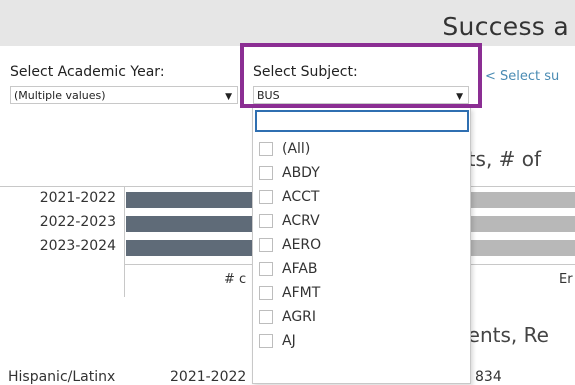 This screenshot has height=385, width=575. Describe the element at coordinates (522, 76) in the screenshot. I see `select-subject-hint: < Select su` at that location.